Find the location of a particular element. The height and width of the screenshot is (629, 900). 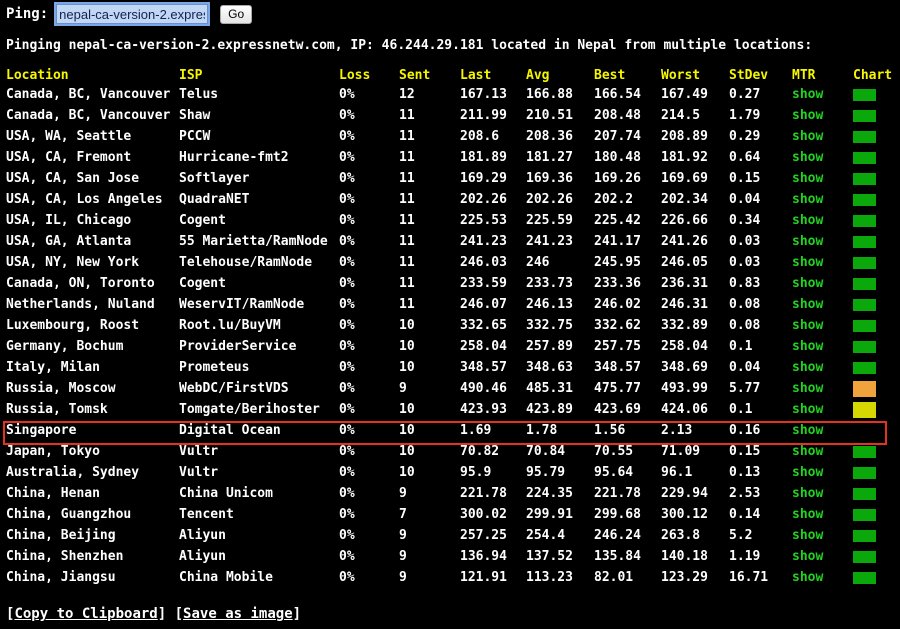

cell-worst: 258.04 is located at coordinates (684, 346).